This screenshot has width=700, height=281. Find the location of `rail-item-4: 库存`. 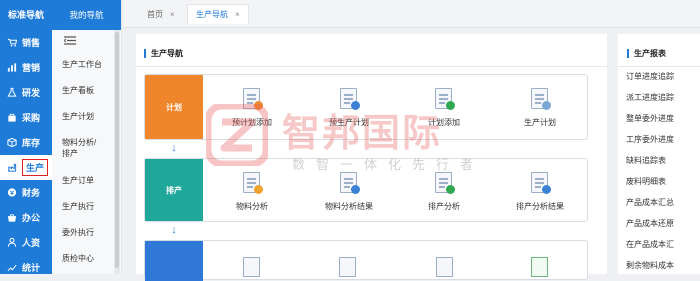

rail-item-4: 库存 is located at coordinates (26, 142).